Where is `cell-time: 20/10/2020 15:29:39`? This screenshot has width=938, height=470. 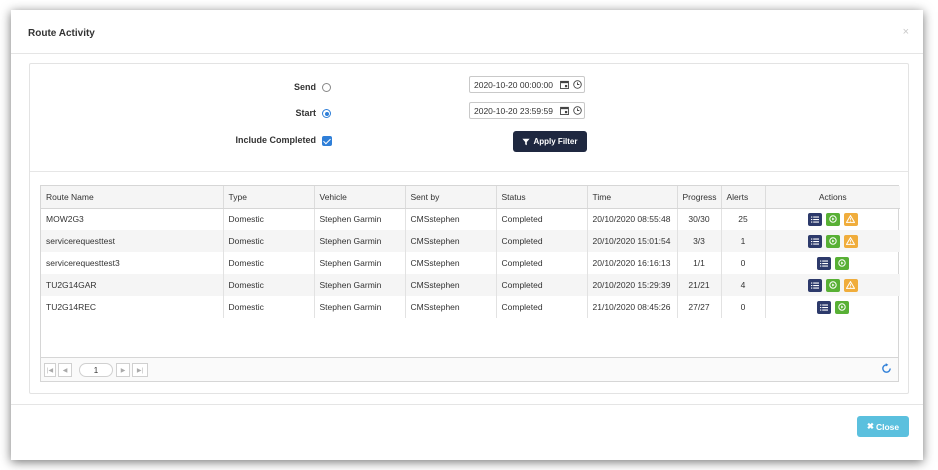 cell-time: 20/10/2020 15:29:39 is located at coordinates (632, 285).